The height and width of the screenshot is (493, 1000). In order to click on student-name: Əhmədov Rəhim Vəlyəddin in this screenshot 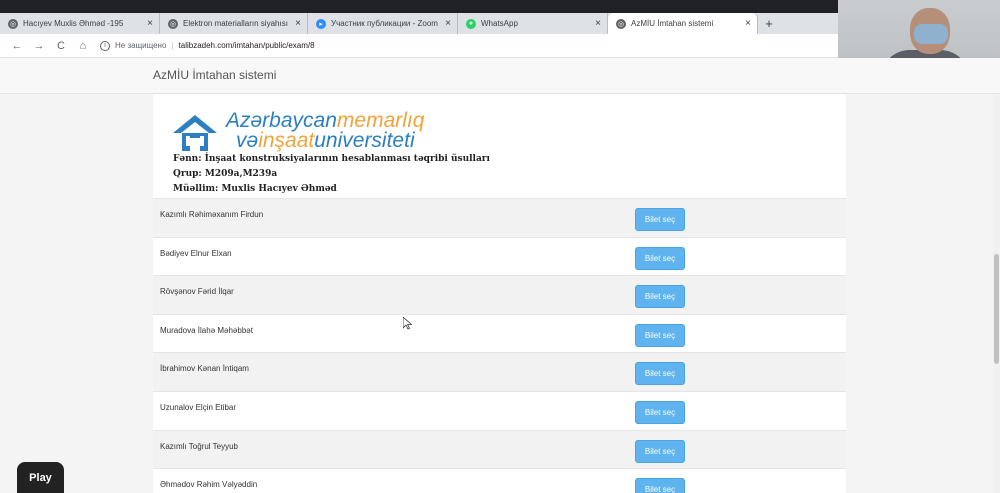, I will do `click(209, 485)`.